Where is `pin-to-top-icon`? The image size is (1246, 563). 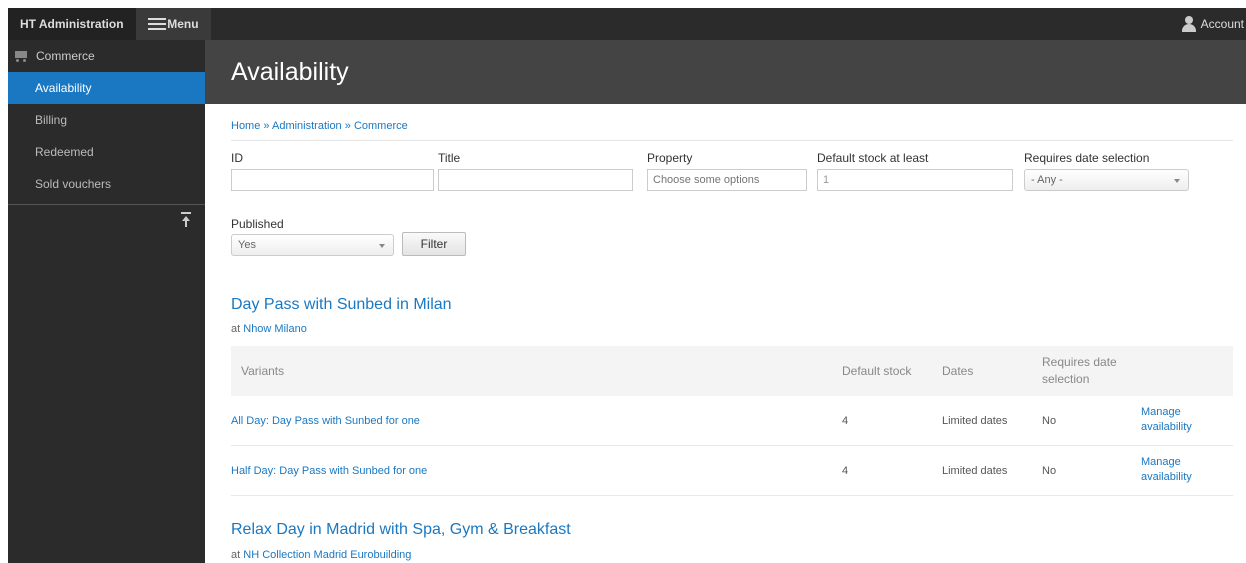
pin-to-top-icon is located at coordinates (186, 220).